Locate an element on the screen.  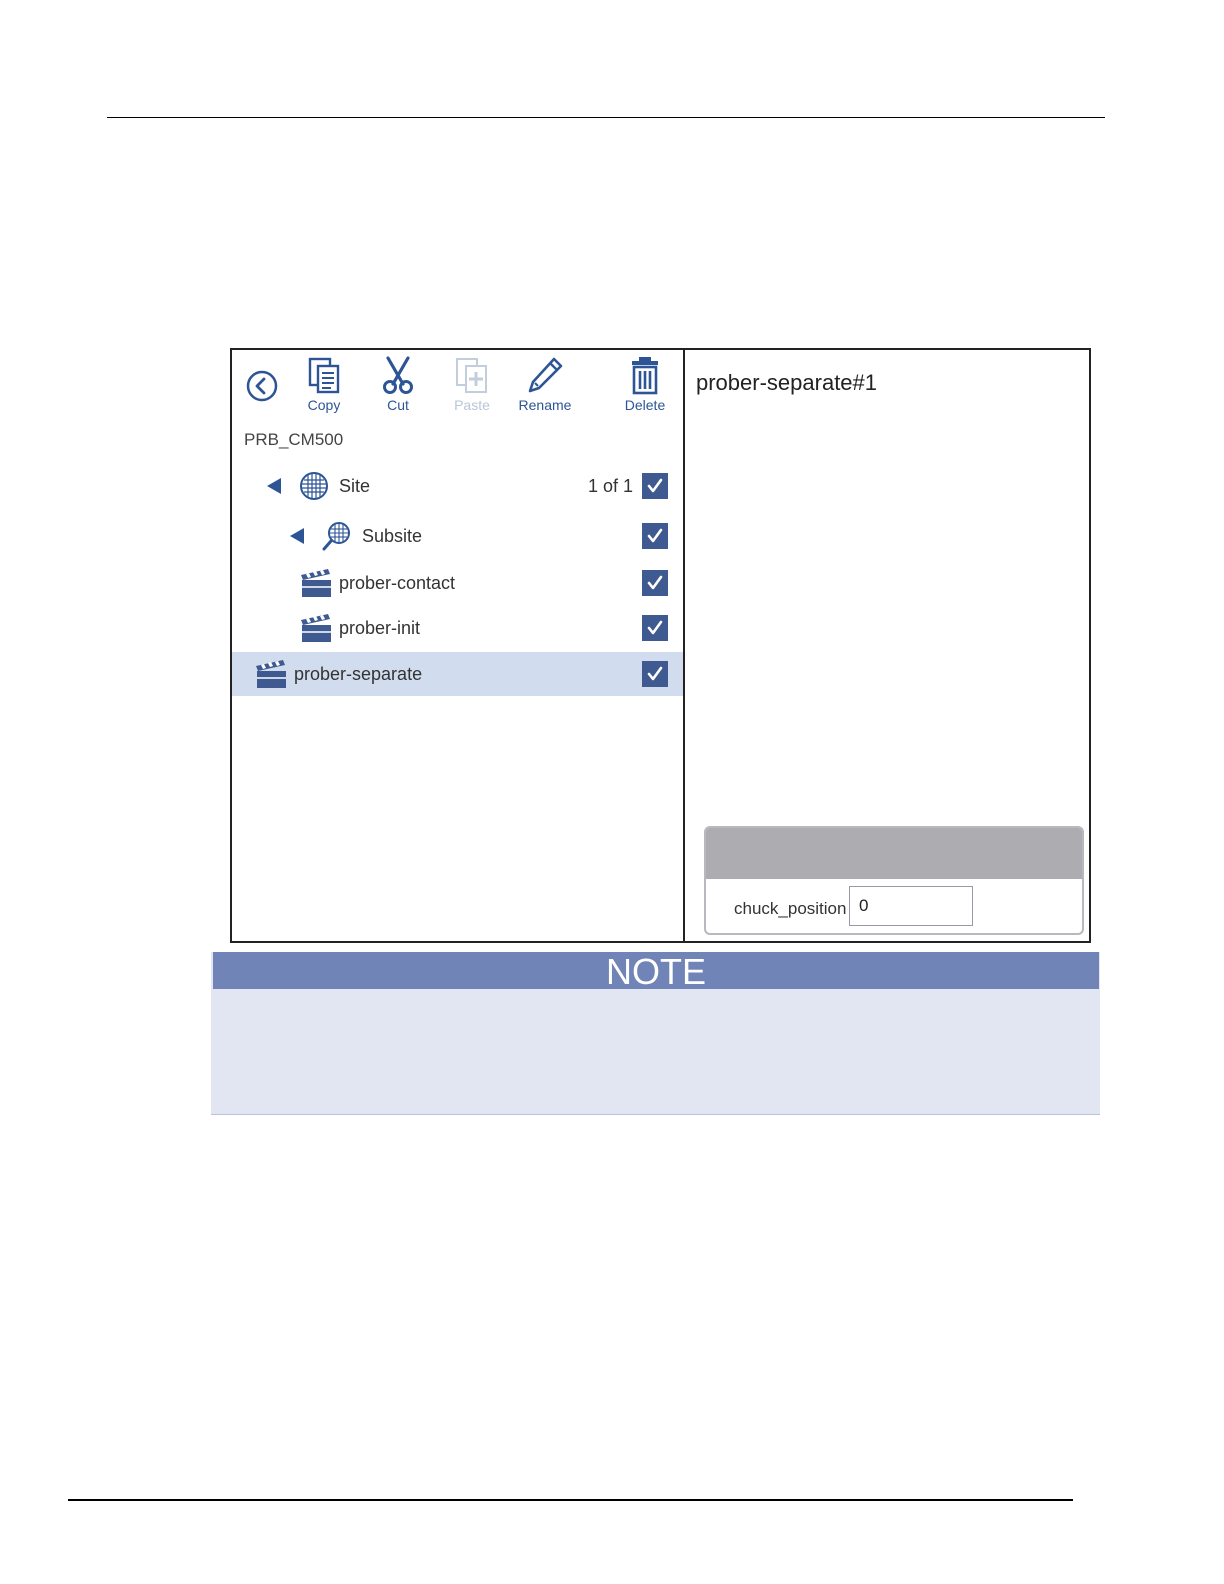
chuck-position-input is located at coordinates (911, 906).